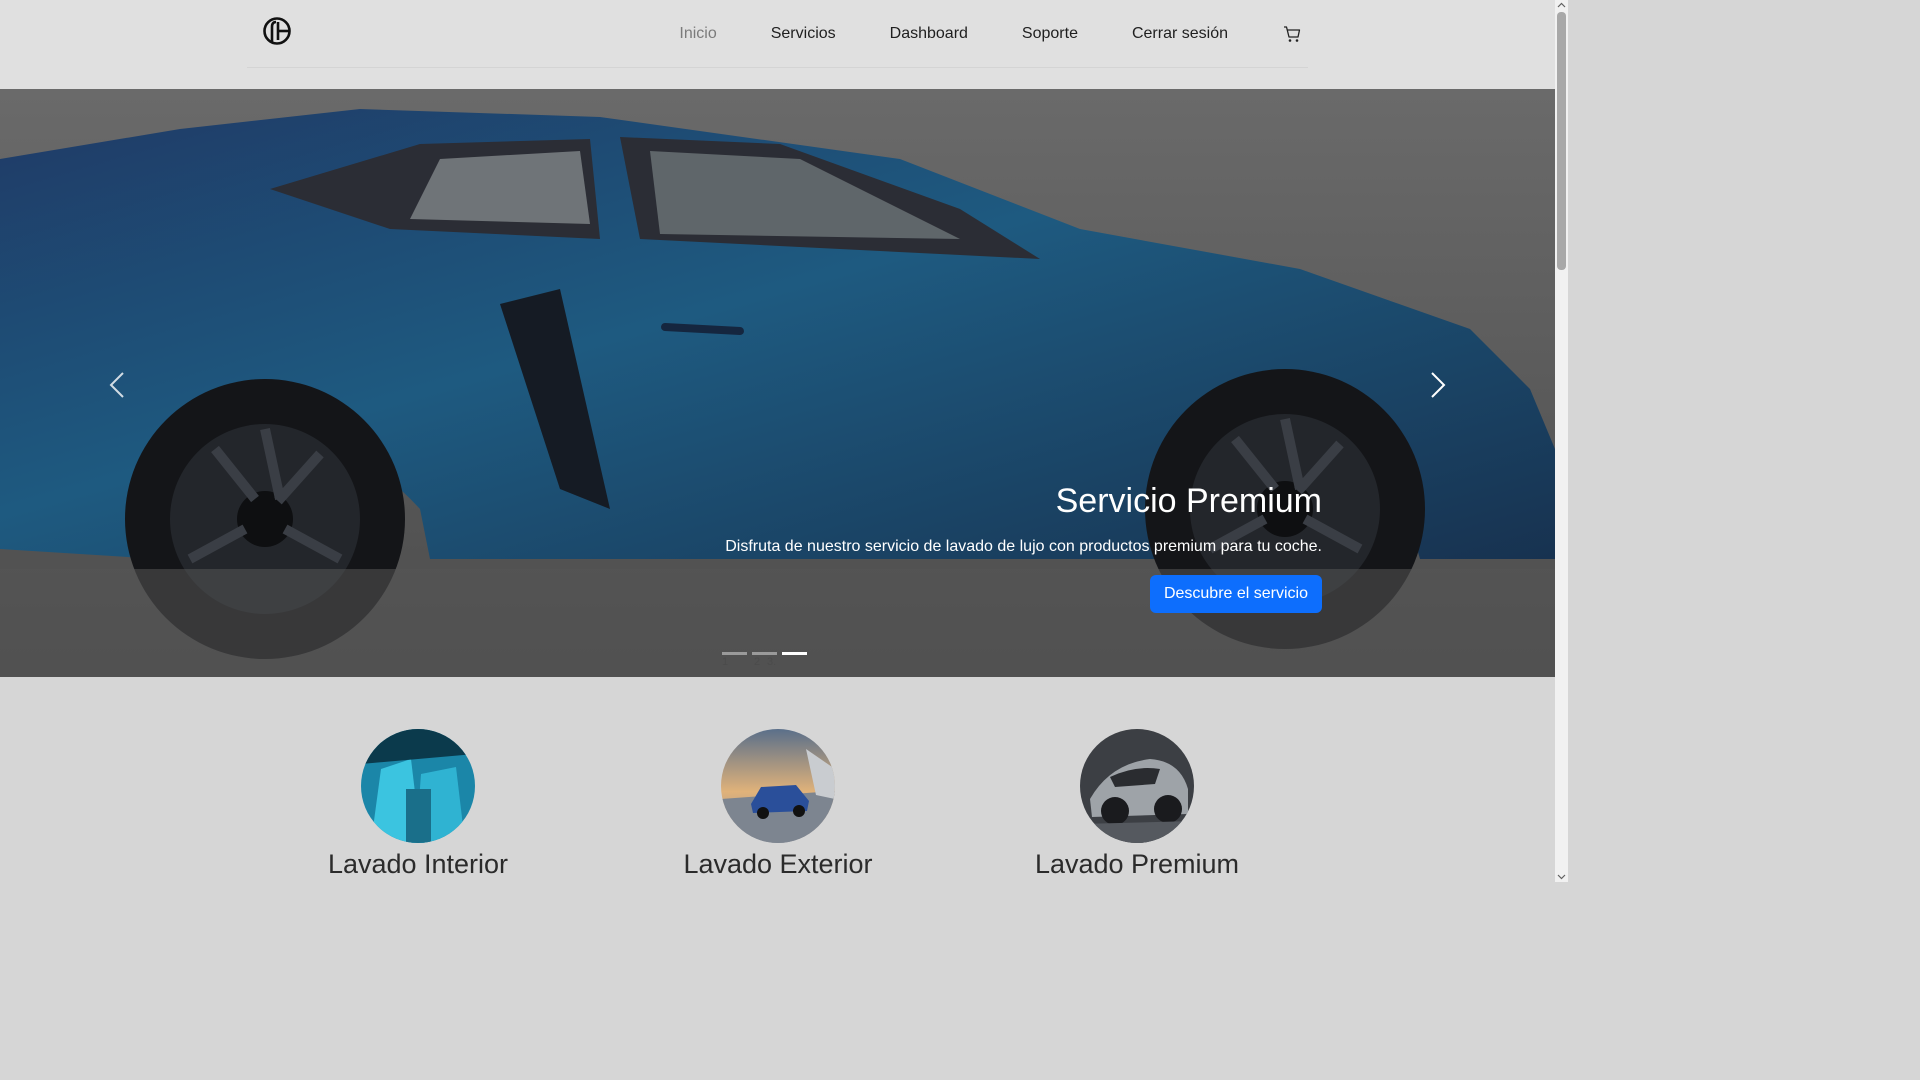 This screenshot has height=1080, width=1920. I want to click on indicator-label: 3., so click(772, 662).